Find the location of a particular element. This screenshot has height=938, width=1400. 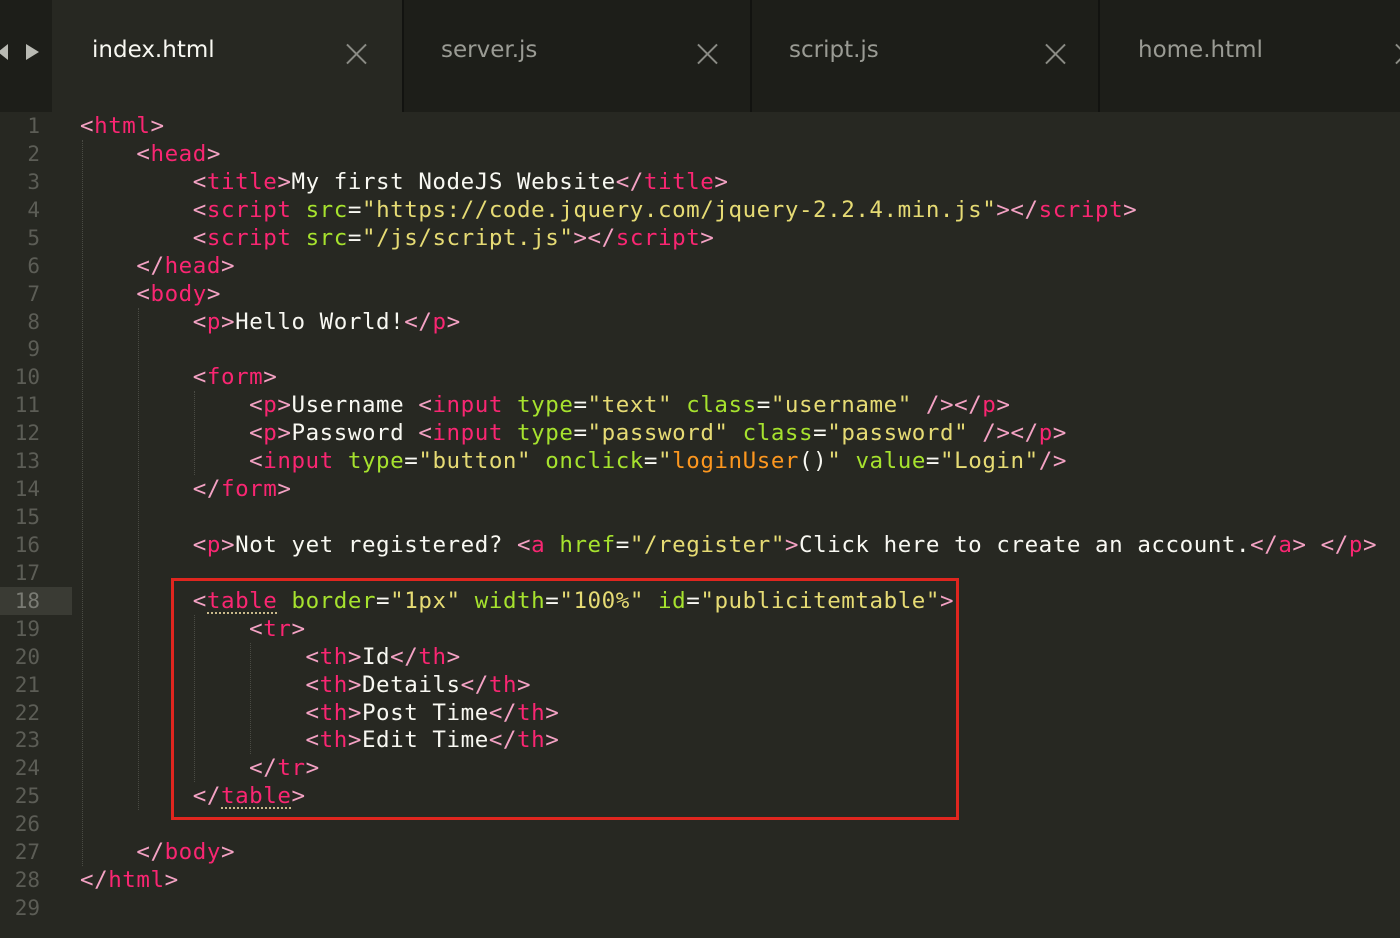

line-number: 14 is located at coordinates (27, 489).